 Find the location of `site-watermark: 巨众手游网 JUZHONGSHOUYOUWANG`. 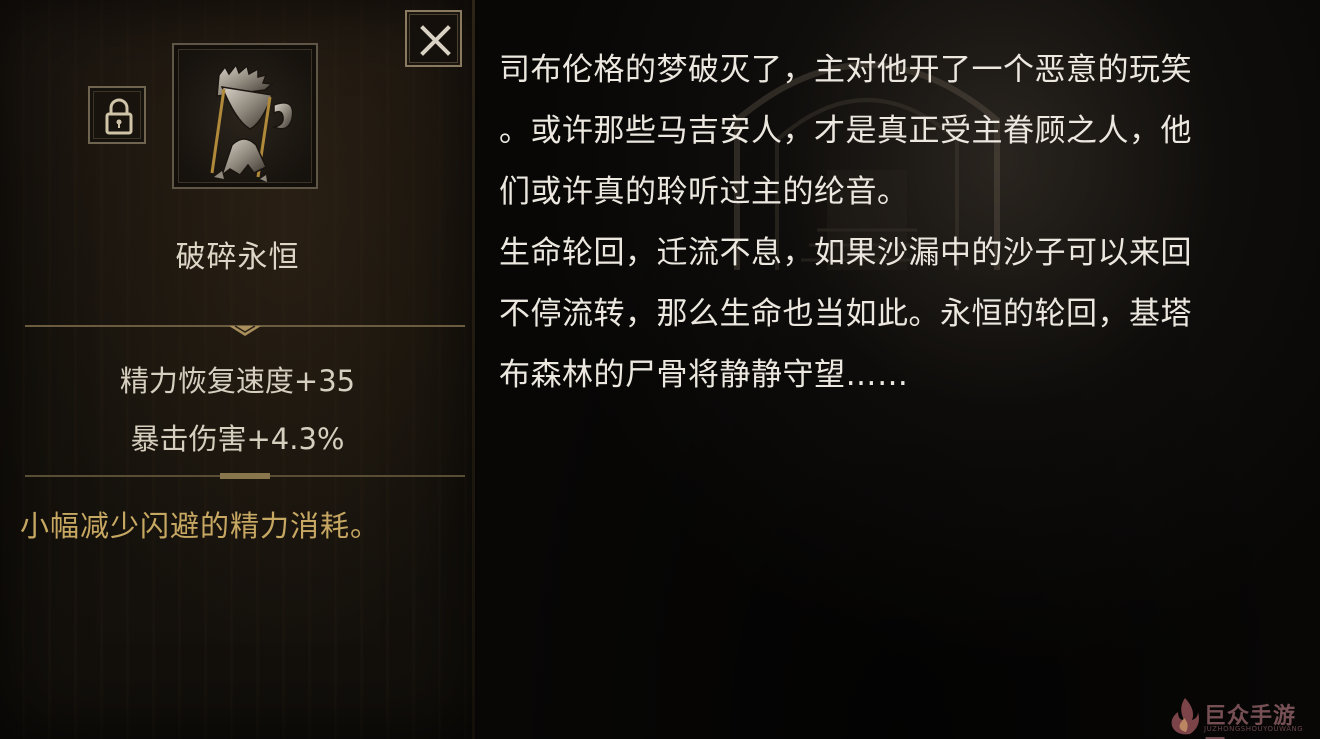

site-watermark: 巨众手游网 JUZHONGSHOUYOUWANG is located at coordinates (1242, 717).